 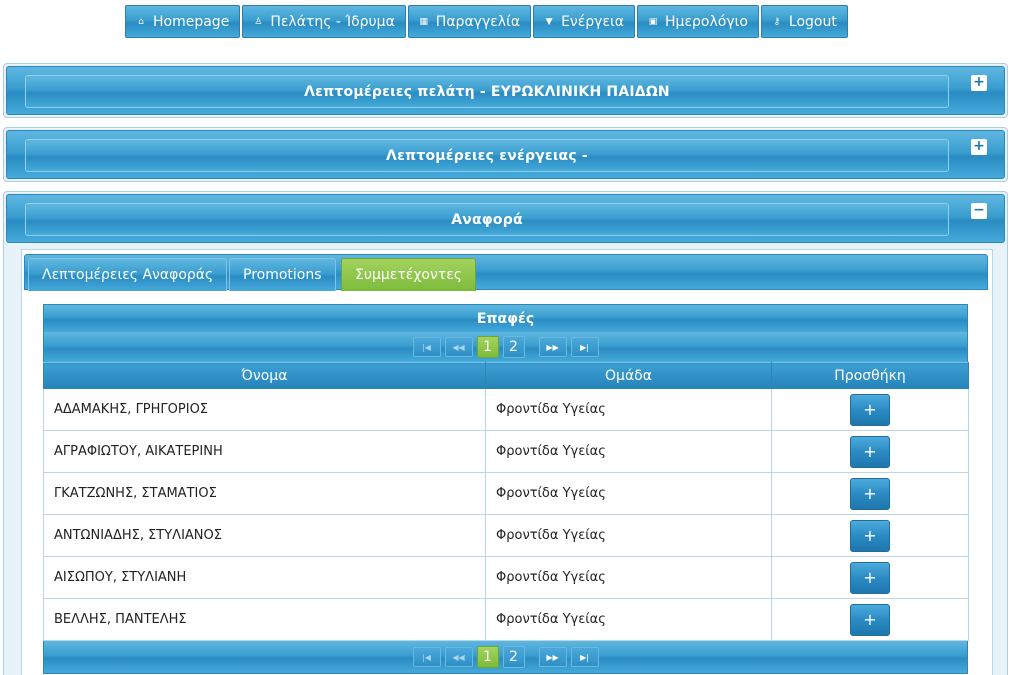 I want to click on table-header-row: Όνομα Ομάδα Προσθήκη, so click(x=506, y=375).